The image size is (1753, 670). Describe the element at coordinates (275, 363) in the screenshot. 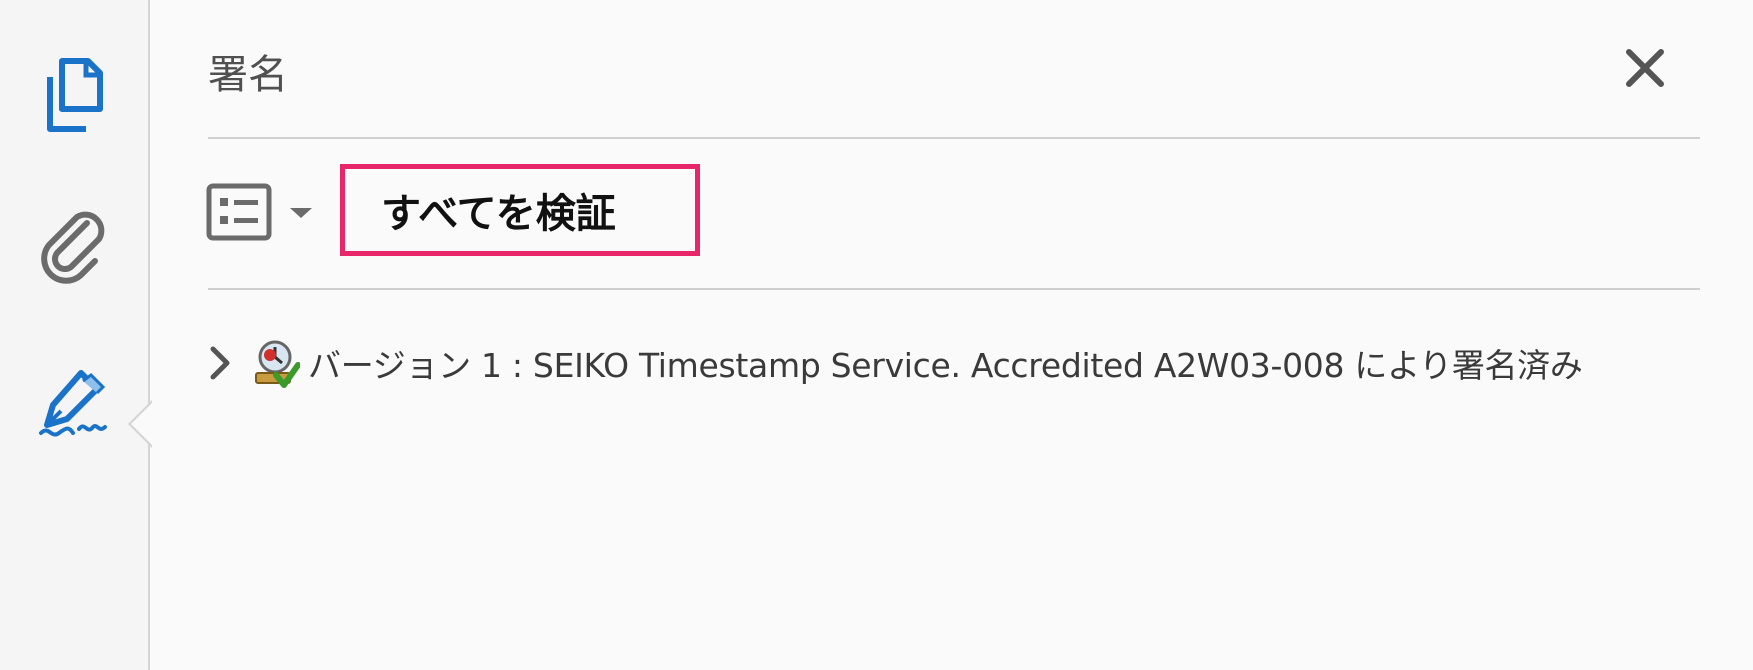

I see `timestamp-signature-valid-icon` at that location.